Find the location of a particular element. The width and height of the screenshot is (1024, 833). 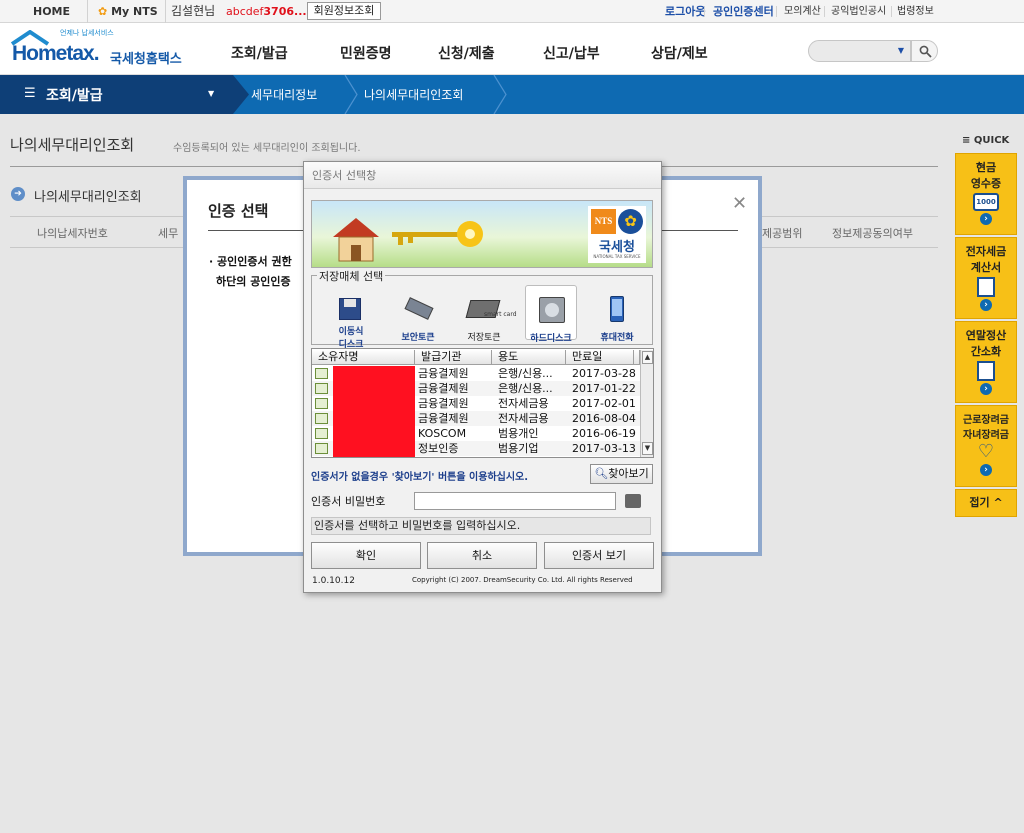

close-icon: ✕ is located at coordinates (739, 203).